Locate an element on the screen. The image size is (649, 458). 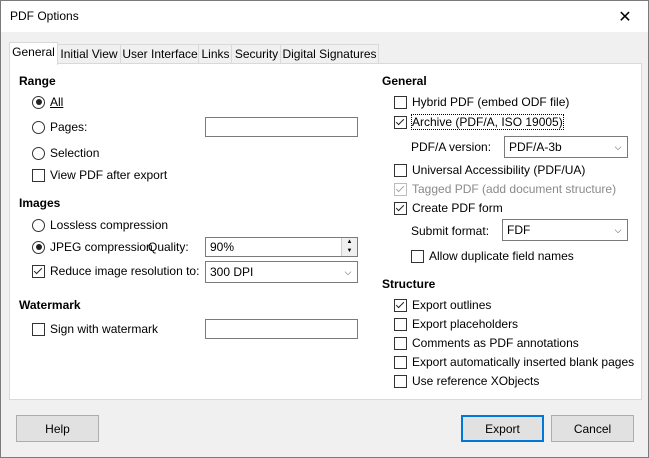
lossless-label: Lossless compression is located at coordinates (109, 225).